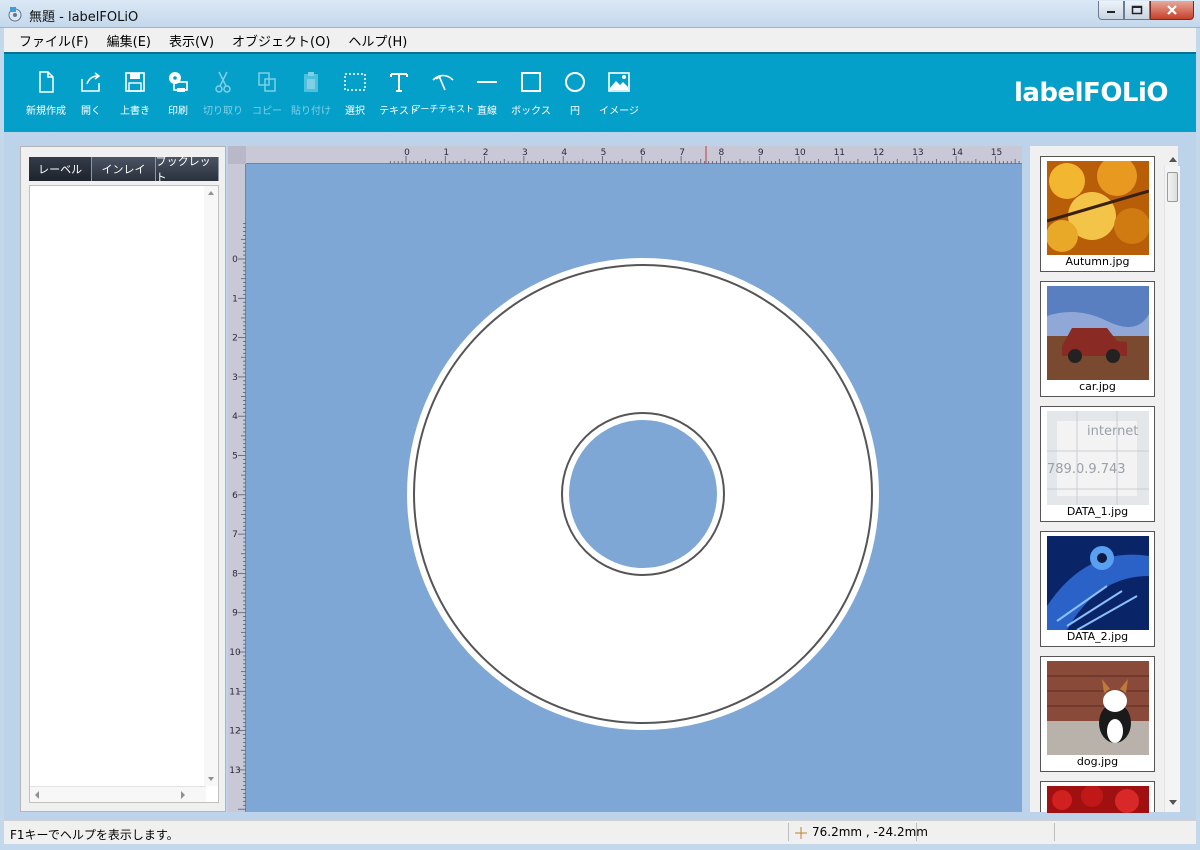  I want to click on box-button: ボックス, so click(531, 93).